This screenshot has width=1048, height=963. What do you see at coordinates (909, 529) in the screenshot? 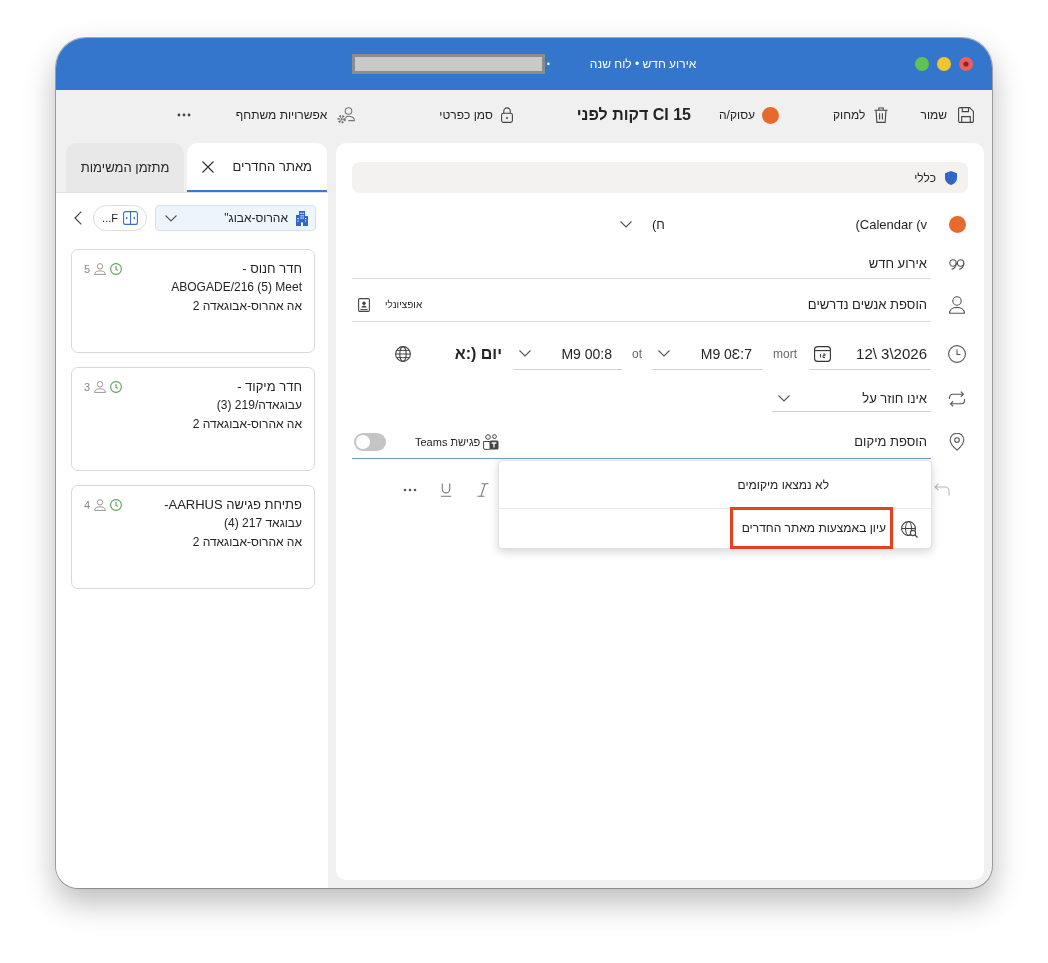
I see `globe-search-icon` at bounding box center [909, 529].